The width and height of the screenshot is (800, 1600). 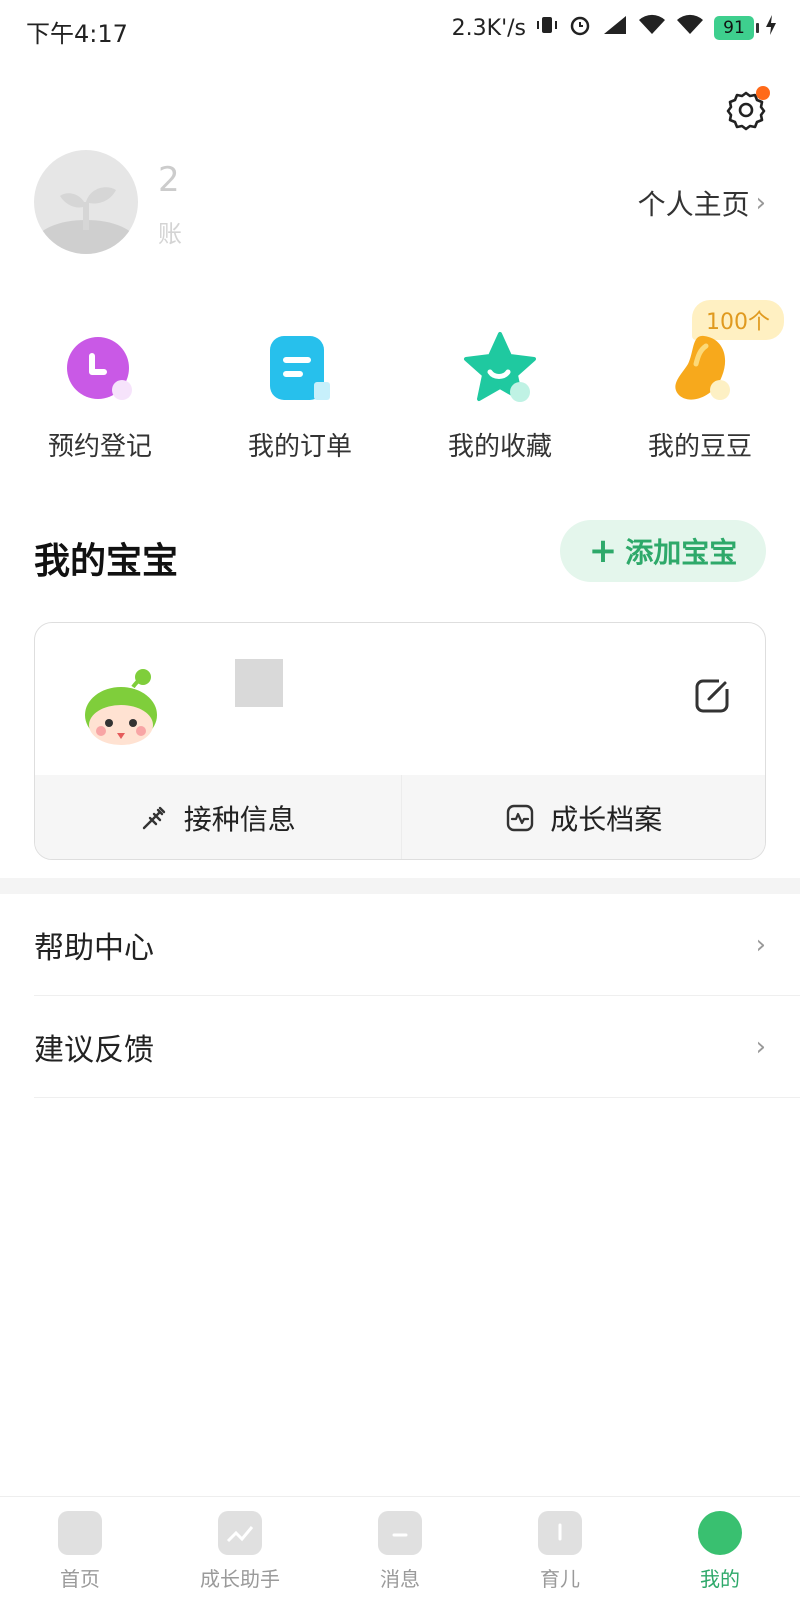 What do you see at coordinates (400, 886) in the screenshot?
I see `section-divider` at bounding box center [400, 886].